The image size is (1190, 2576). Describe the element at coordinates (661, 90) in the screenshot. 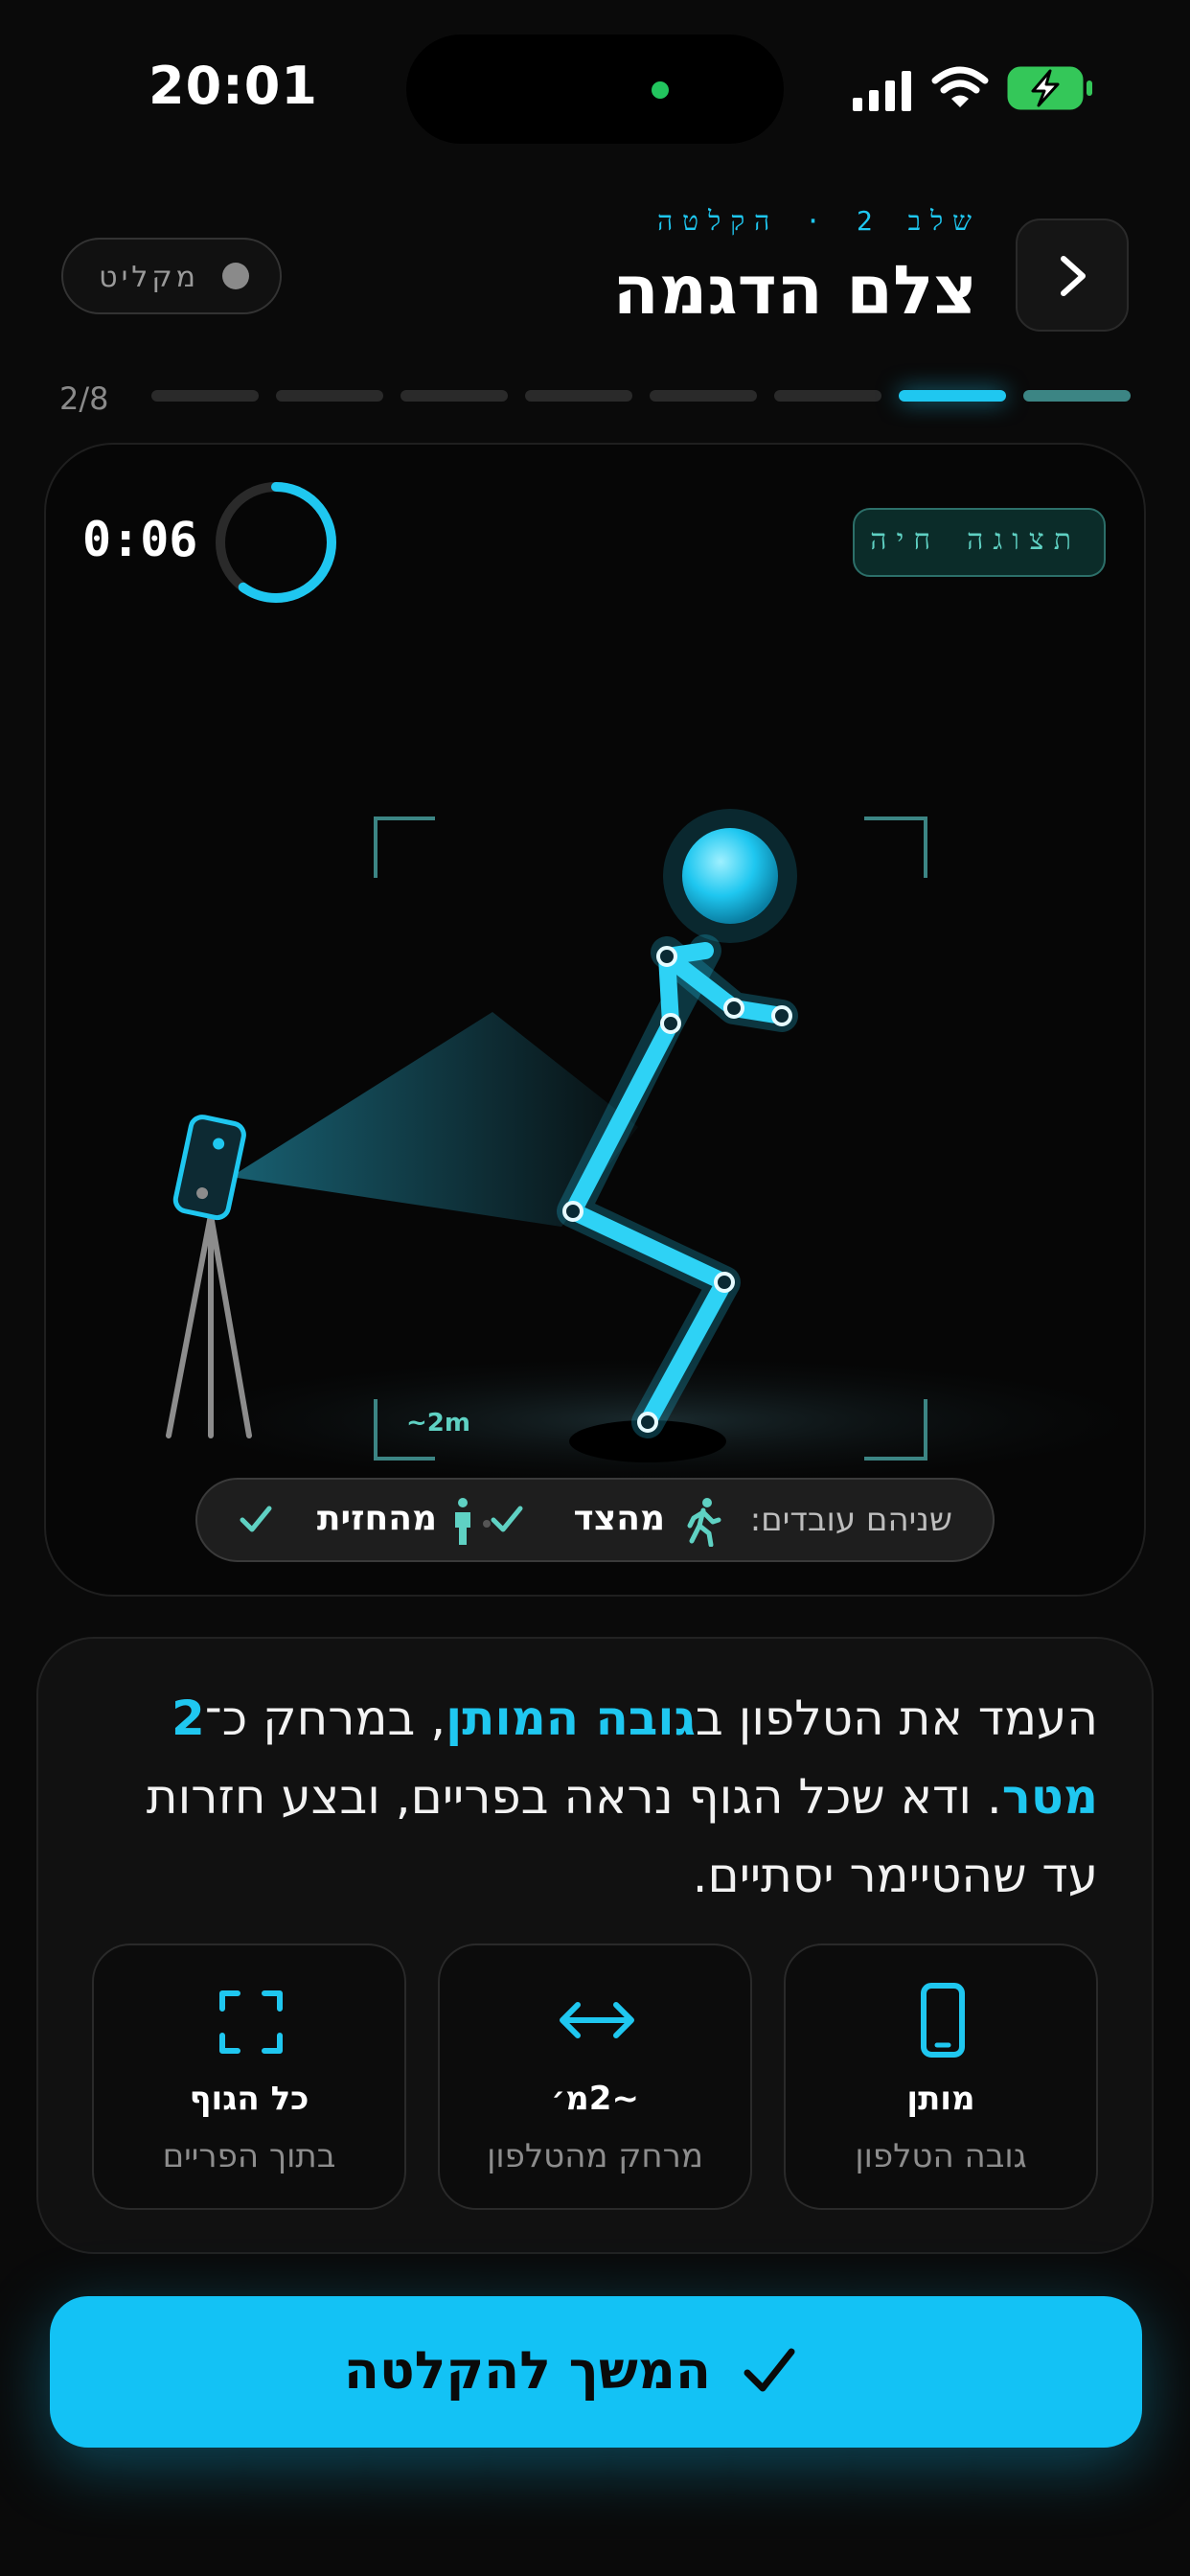

I see `camera-indicator-dot` at that location.